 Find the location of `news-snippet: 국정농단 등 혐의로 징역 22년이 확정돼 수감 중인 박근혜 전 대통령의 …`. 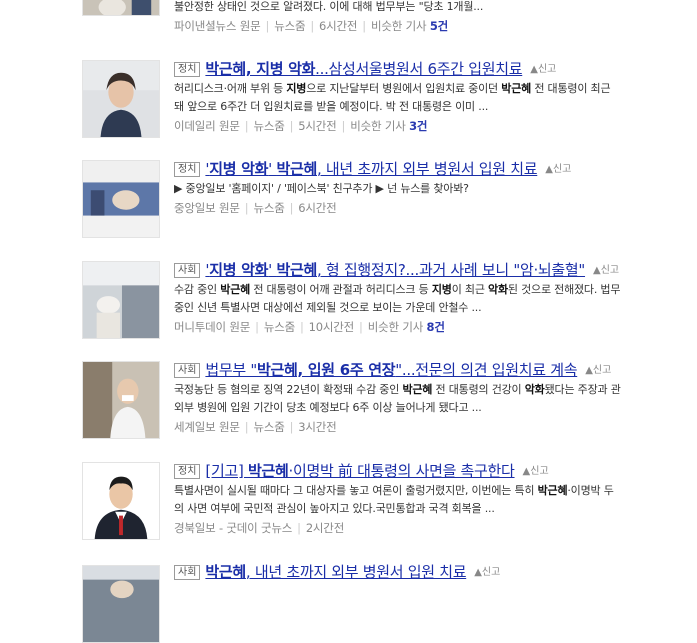

news-snippet: 국정농단 등 혐의로 징역 22년이 확정돼 수감 중인 박근혜 전 대통령의 … is located at coordinates (397, 389).